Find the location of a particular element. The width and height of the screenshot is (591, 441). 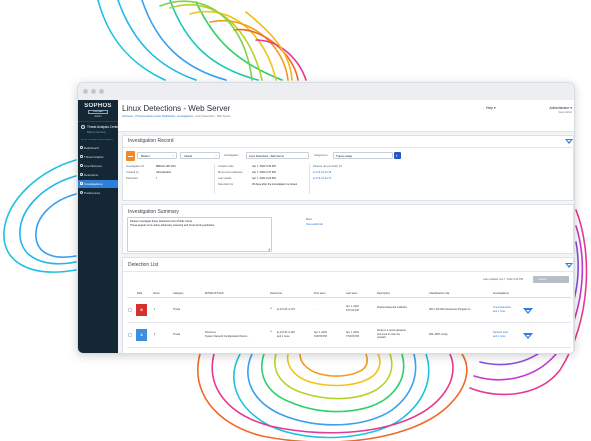

device-link: ip-172-31-4-176 is located at coordinates (322, 178).